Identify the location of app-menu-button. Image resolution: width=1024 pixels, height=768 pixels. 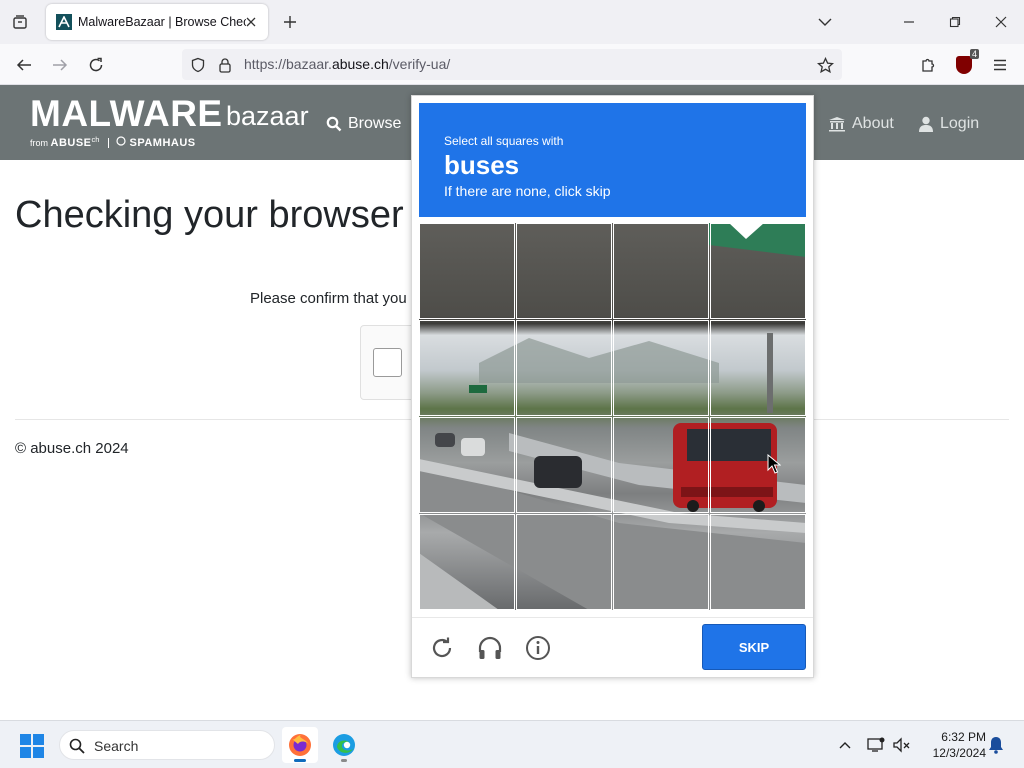
(1000, 65).